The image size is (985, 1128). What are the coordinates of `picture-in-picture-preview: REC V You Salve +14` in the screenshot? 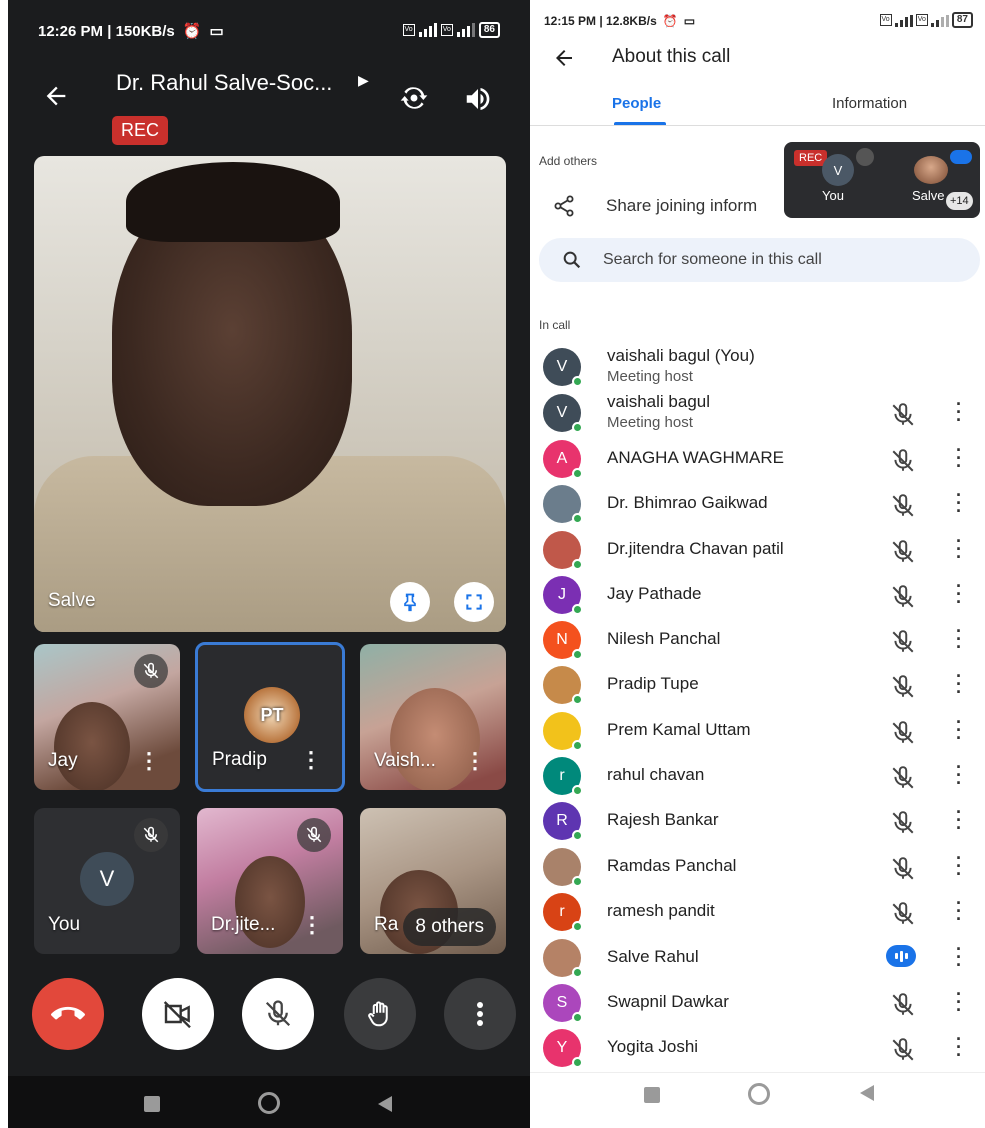 It's located at (882, 180).